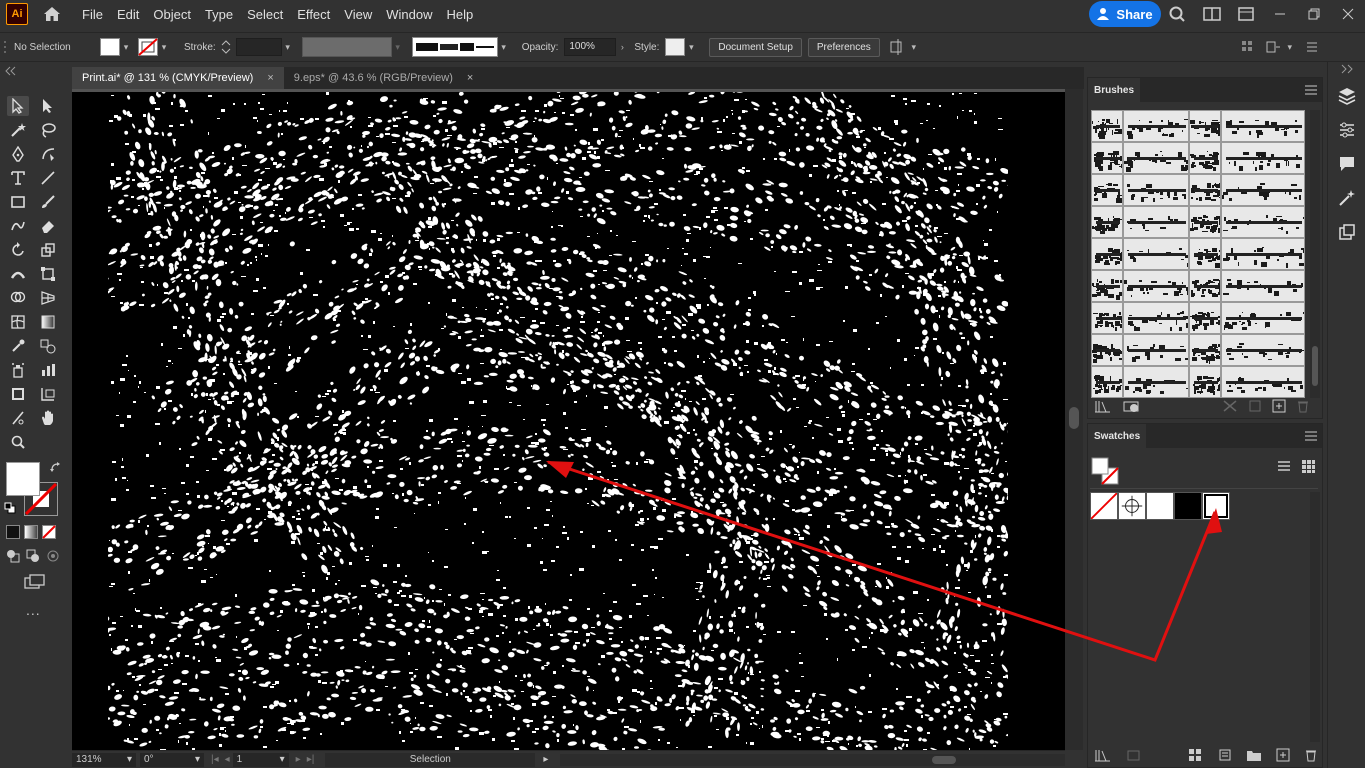 This screenshot has width=1365, height=768. I want to click on comments-panel-button, so click(1346, 164).